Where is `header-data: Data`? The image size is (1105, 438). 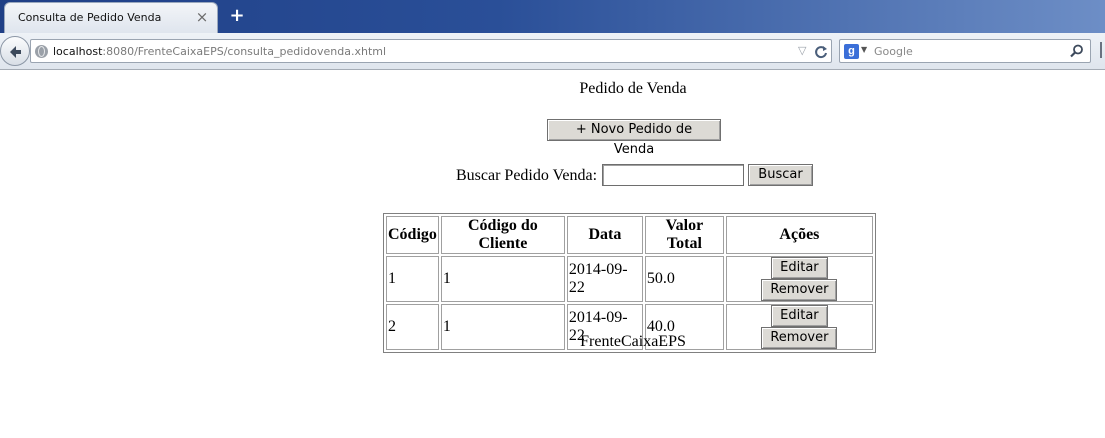
header-data: Data is located at coordinates (604, 235).